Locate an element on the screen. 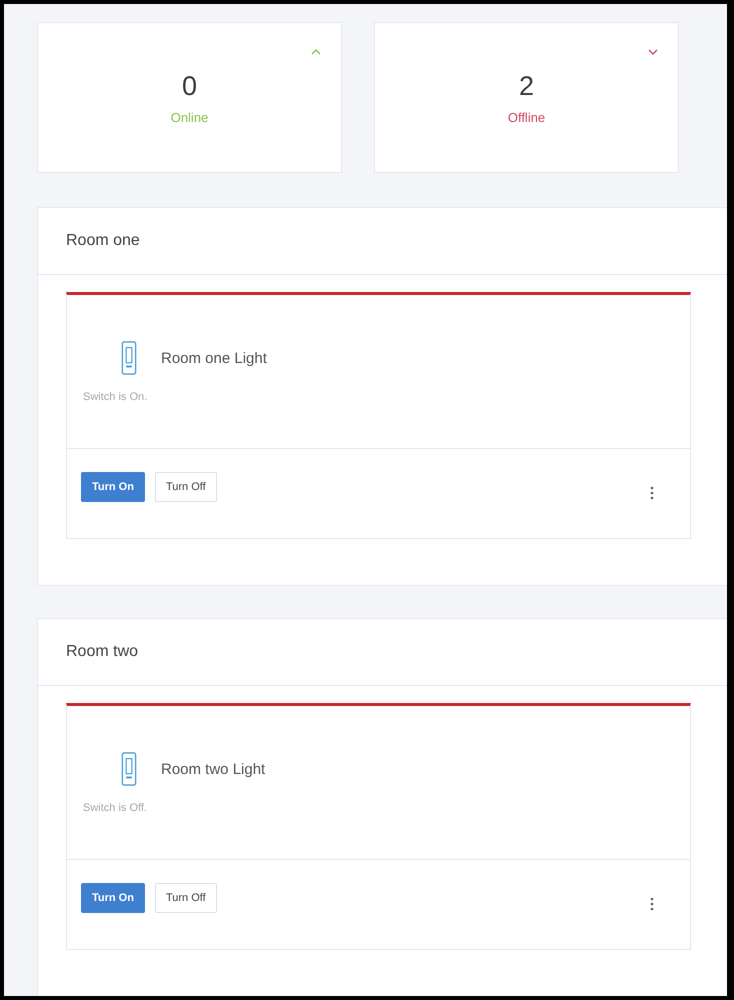 Image resolution: width=734 pixels, height=1000 pixels. device-name: Room two Light is located at coordinates (213, 769).